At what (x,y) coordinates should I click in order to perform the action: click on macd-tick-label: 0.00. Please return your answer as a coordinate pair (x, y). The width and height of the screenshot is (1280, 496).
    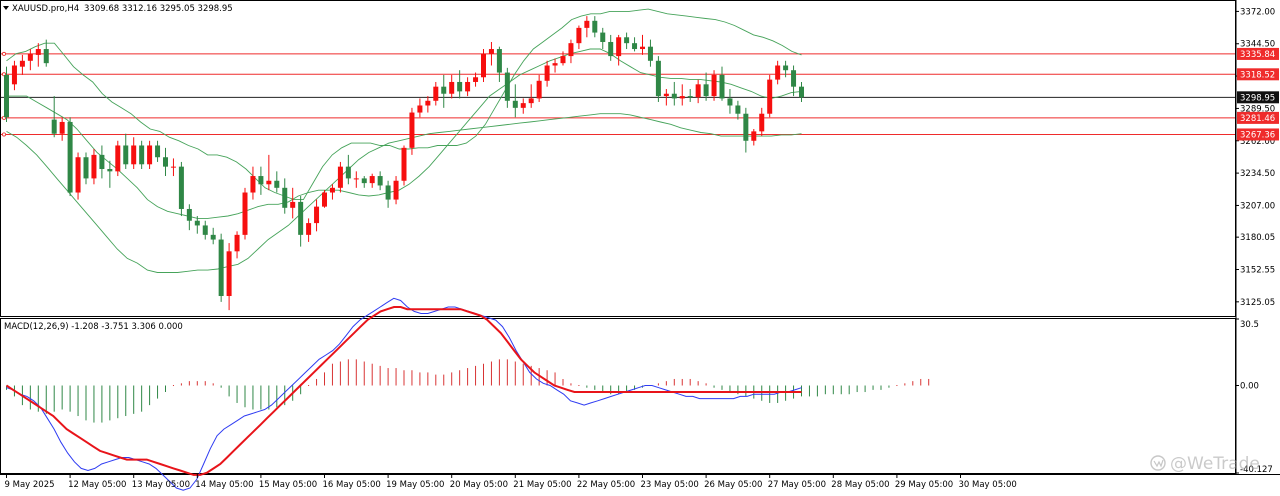
    Looking at the image, I should click on (1249, 387).